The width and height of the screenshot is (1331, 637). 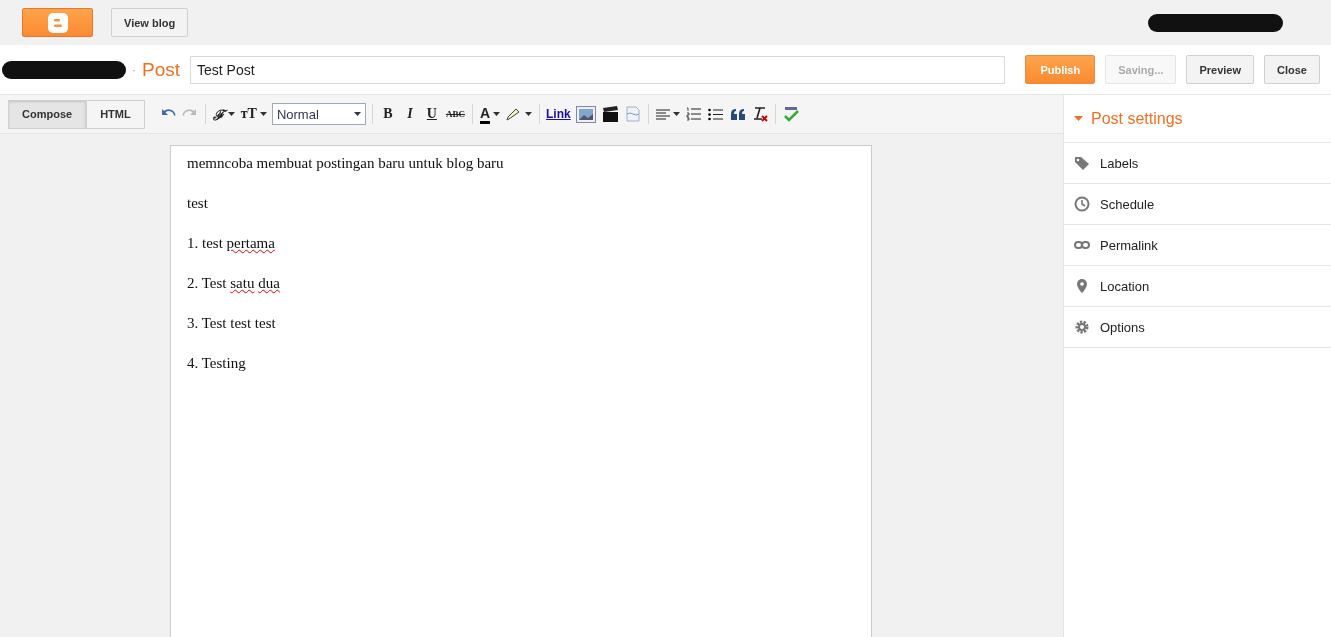 What do you see at coordinates (662, 114) in the screenshot?
I see `align-left-icon` at bounding box center [662, 114].